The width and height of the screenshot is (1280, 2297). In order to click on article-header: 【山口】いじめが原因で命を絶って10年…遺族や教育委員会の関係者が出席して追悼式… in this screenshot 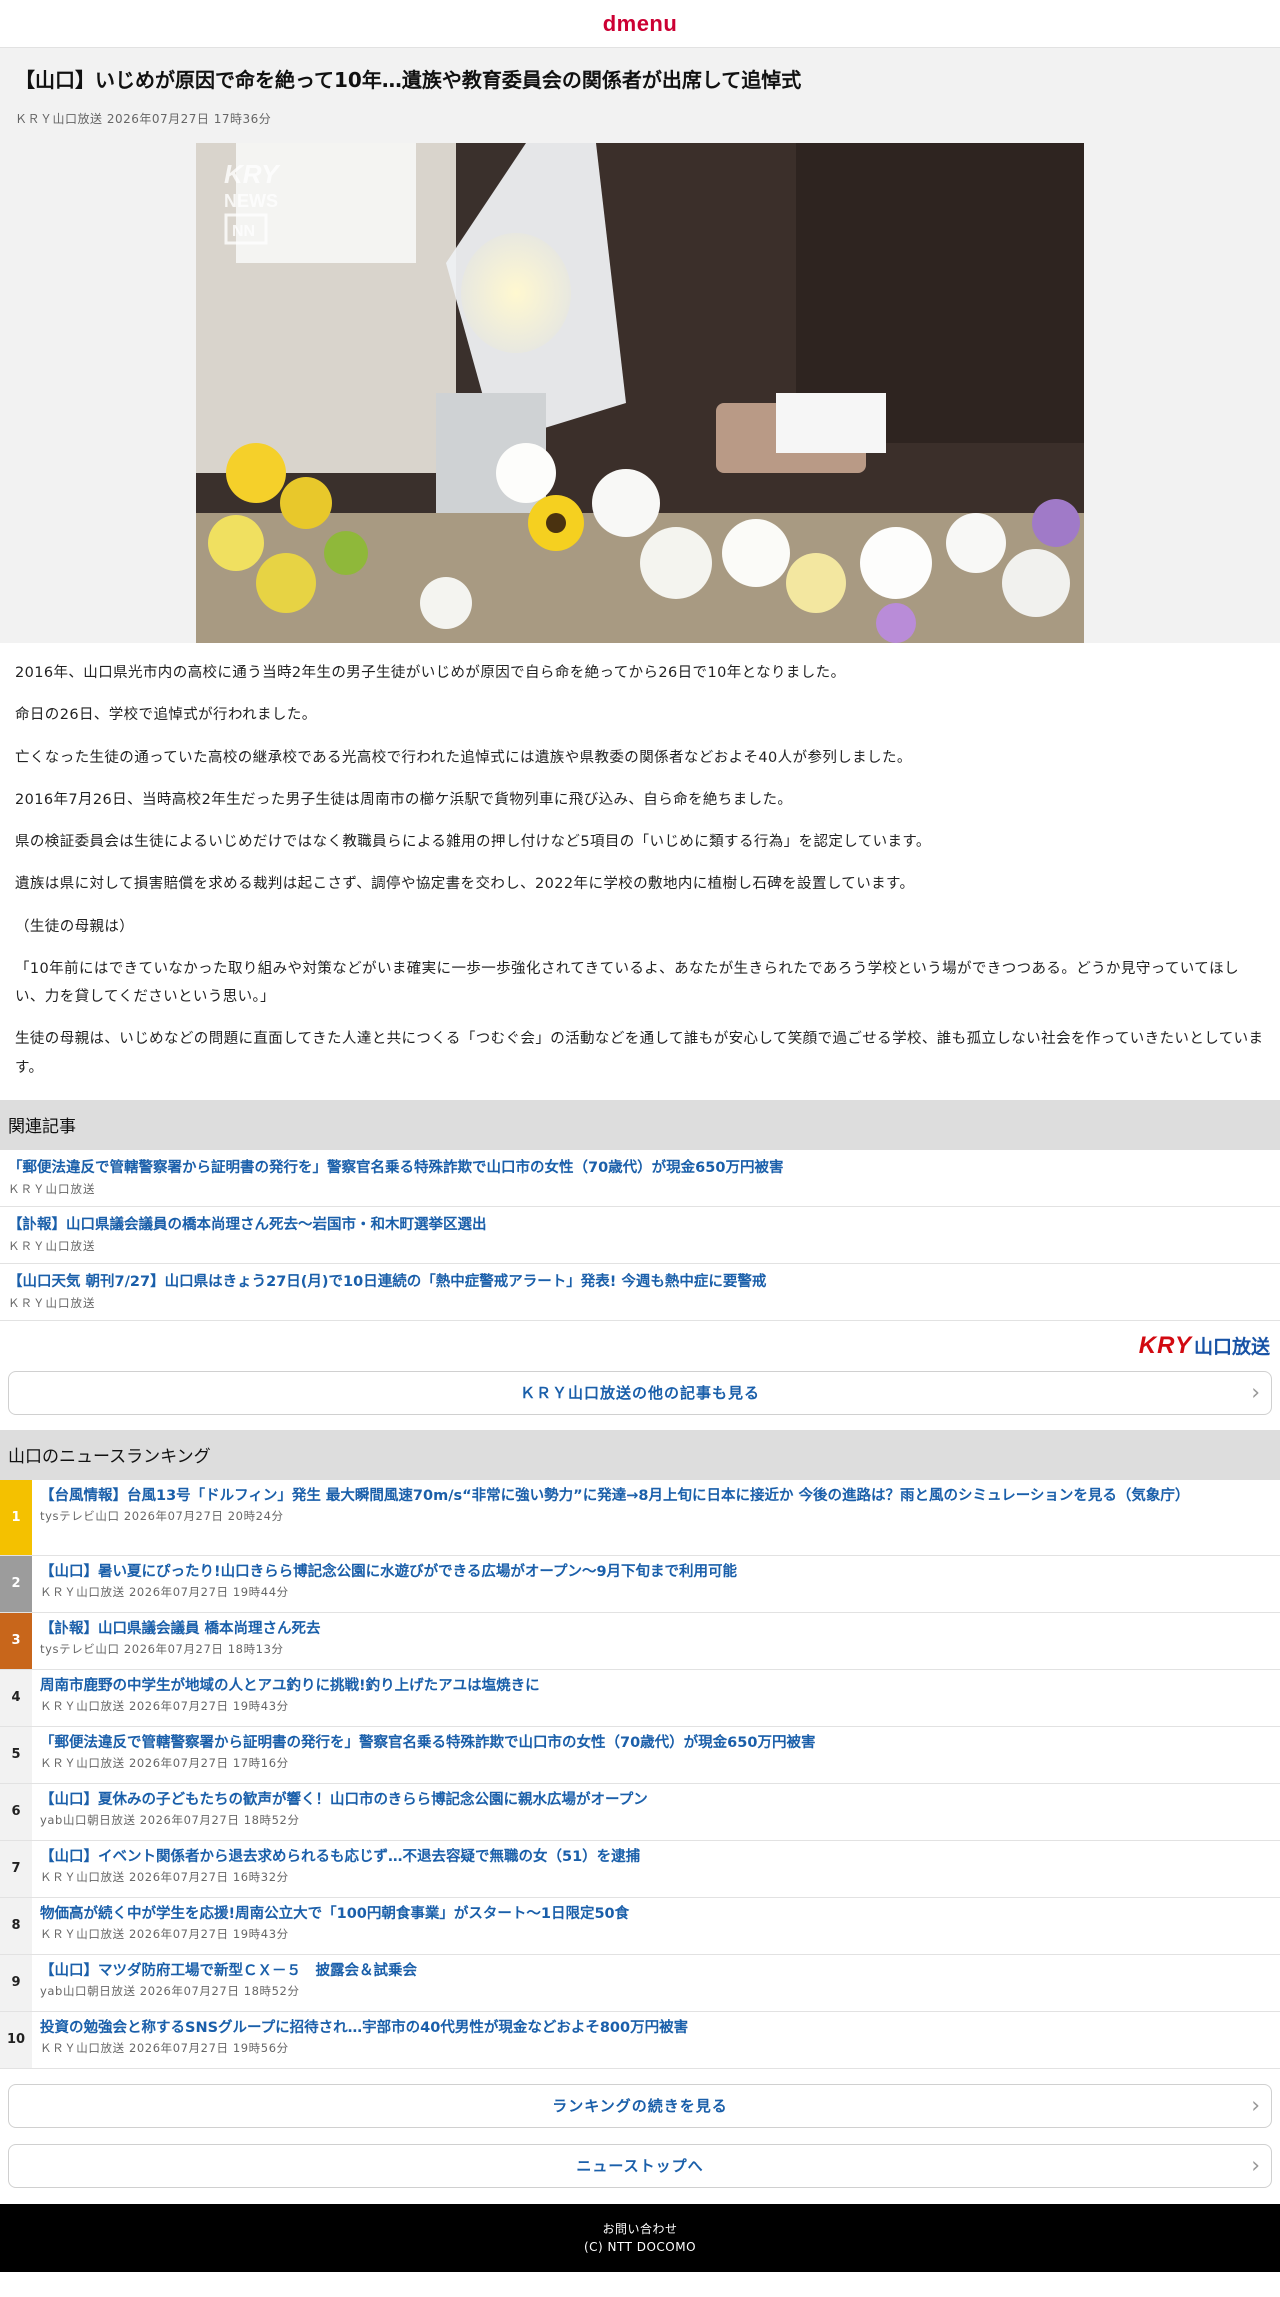, I will do `click(640, 95)`.